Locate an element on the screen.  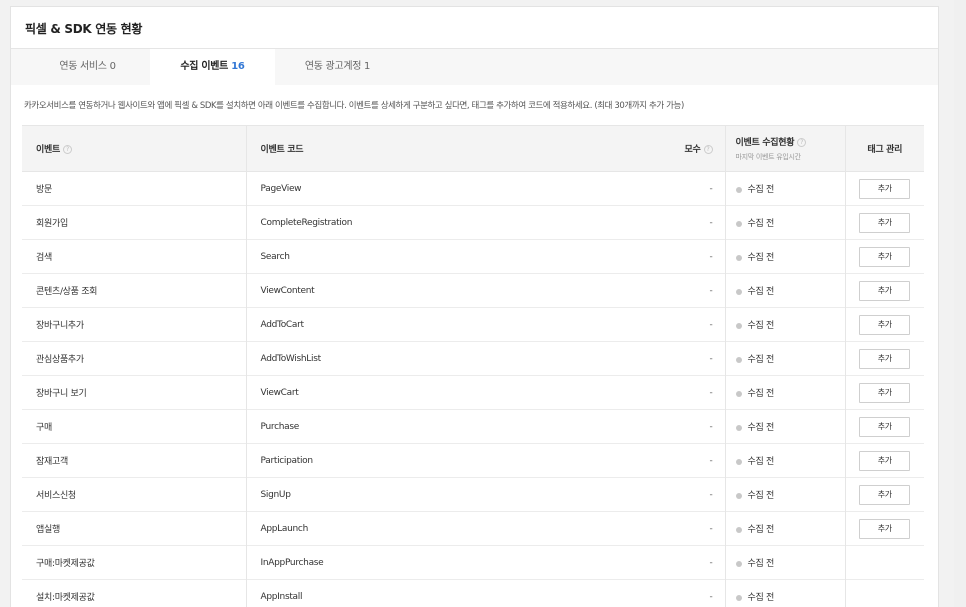
event-code: PageView is located at coordinates (452, 188).